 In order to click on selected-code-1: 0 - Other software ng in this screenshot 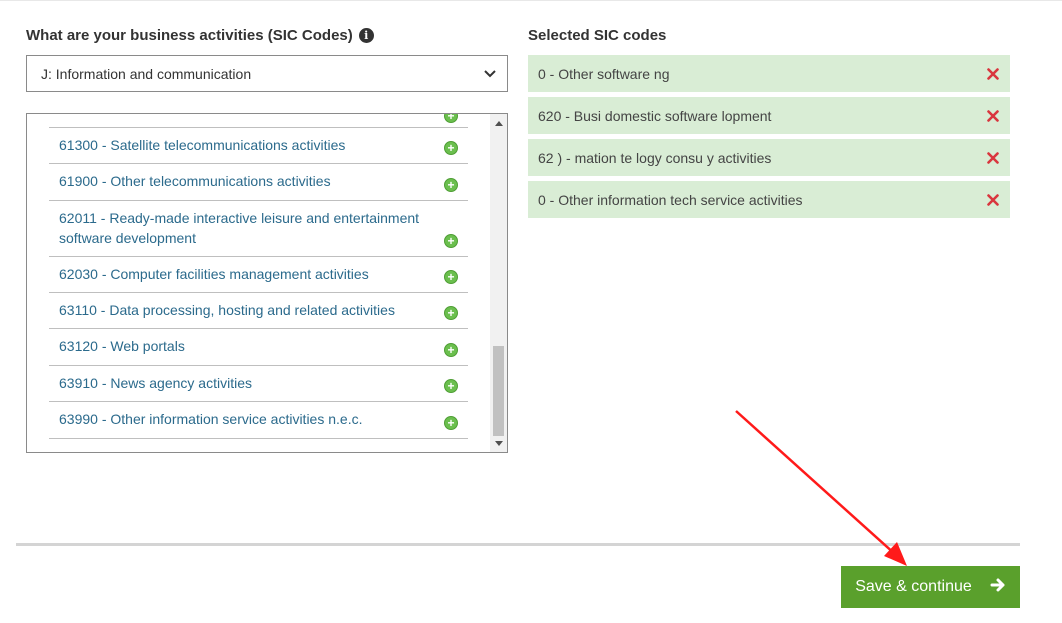, I will do `click(769, 73)`.